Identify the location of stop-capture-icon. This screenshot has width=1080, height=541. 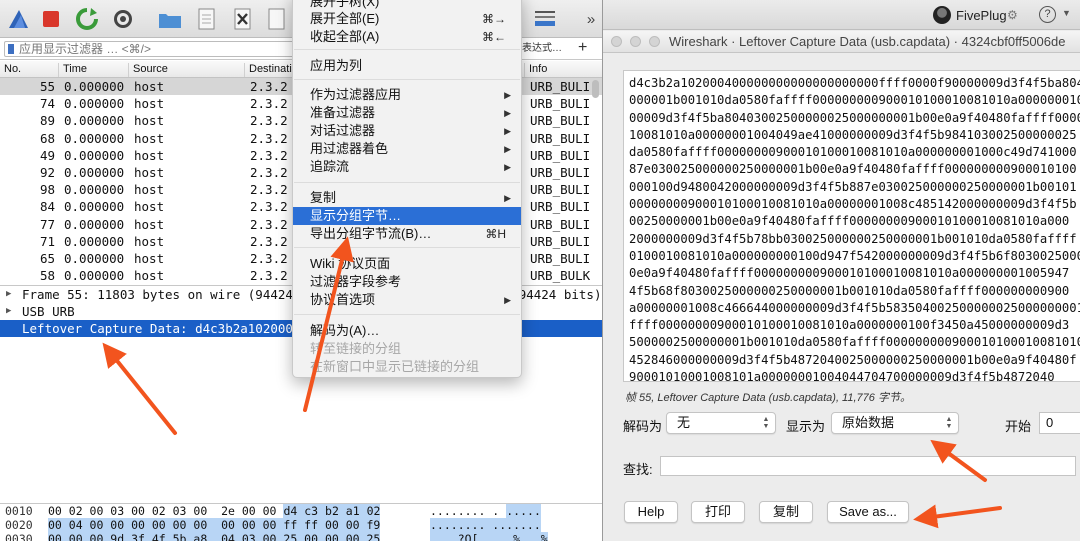
(51, 19).